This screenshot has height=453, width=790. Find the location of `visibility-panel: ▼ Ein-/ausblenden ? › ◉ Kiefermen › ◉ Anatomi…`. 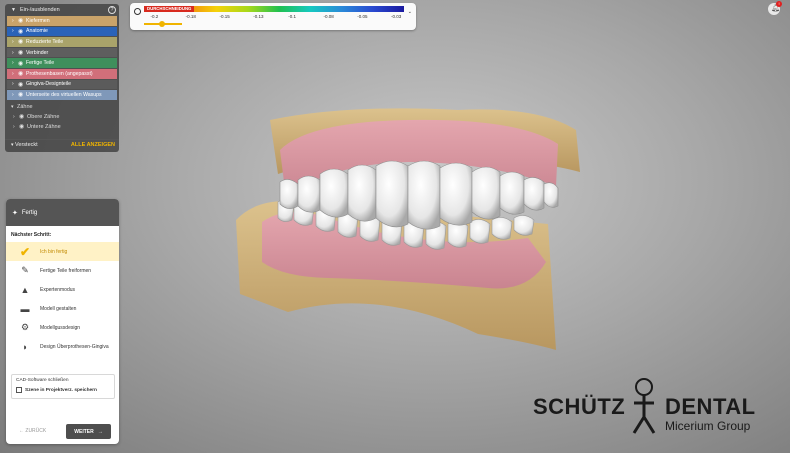

visibility-panel: ▼ Ein-/ausblenden ? › ◉ Kiefermen › ◉ Anatomi… is located at coordinates (62, 78).